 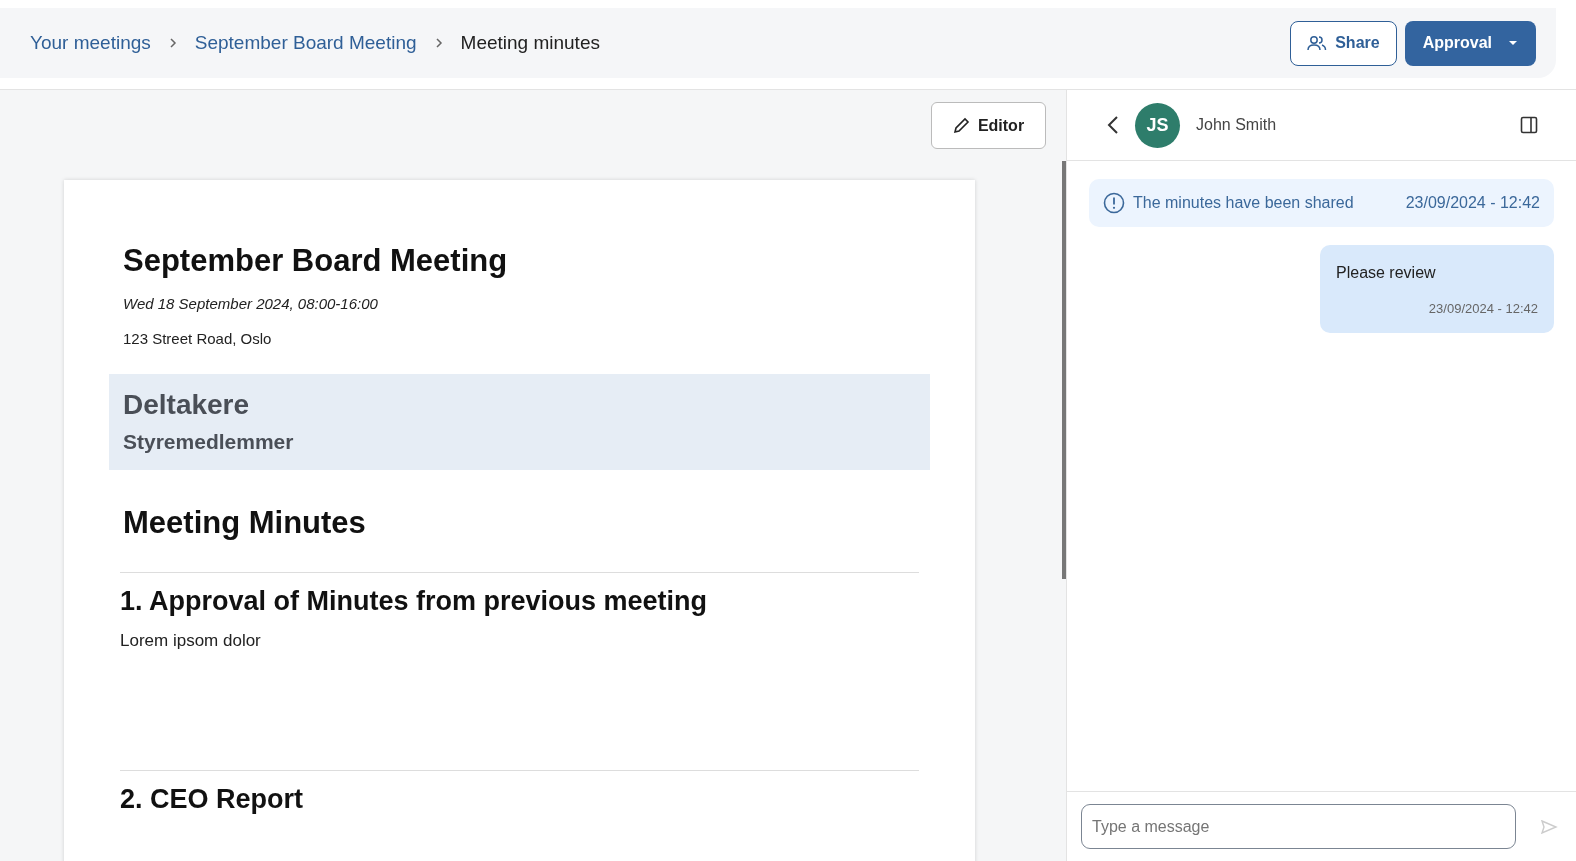 I want to click on side-panel-icon, so click(x=1529, y=125).